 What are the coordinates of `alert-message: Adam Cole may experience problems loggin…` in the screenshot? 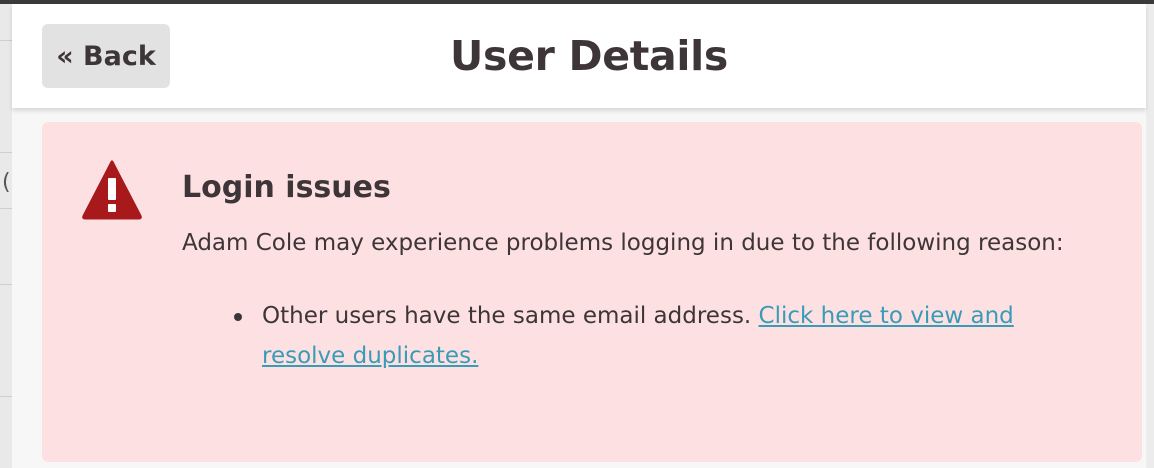 It's located at (623, 243).